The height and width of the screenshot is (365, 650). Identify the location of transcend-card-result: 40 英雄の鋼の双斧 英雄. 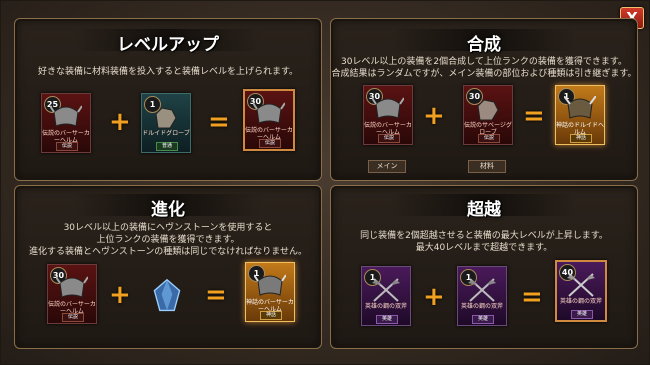
(581, 291).